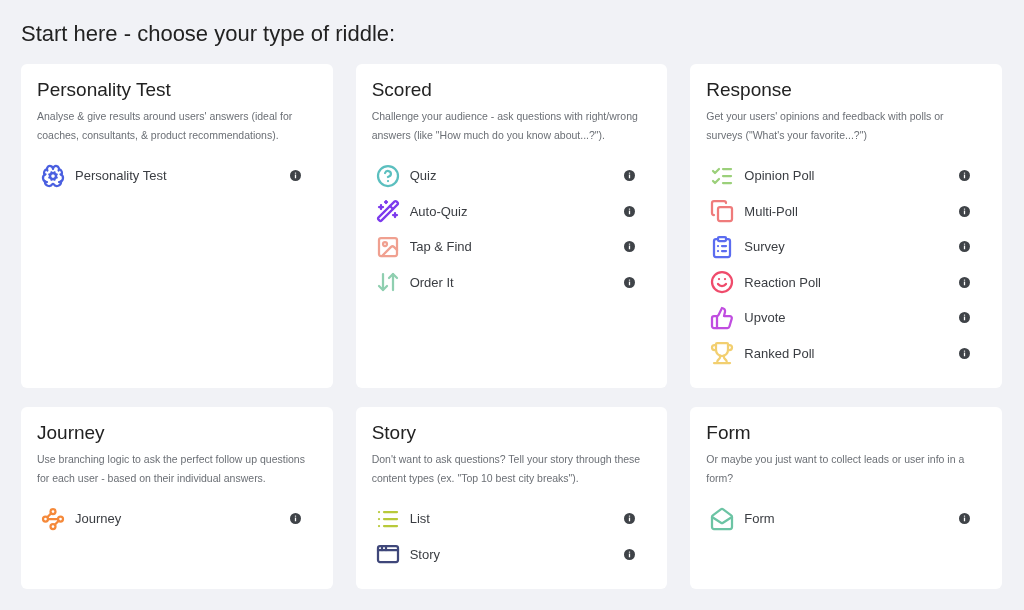  What do you see at coordinates (517, 519) in the screenshot?
I see `riddle-type-option: List` at bounding box center [517, 519].